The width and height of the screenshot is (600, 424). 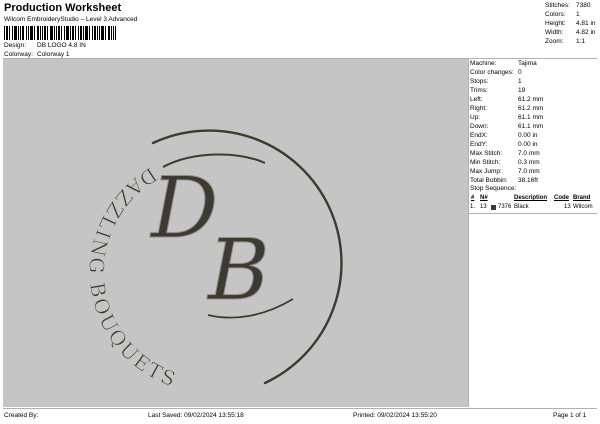 What do you see at coordinates (479, 90) in the screenshot?
I see `spec-label: Trims:` at bounding box center [479, 90].